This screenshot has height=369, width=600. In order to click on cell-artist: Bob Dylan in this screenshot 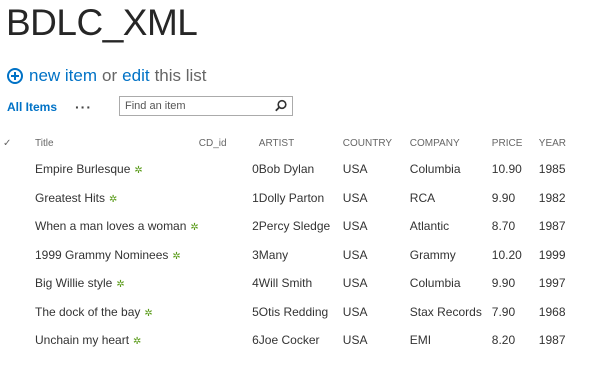, I will do `click(286, 169)`.